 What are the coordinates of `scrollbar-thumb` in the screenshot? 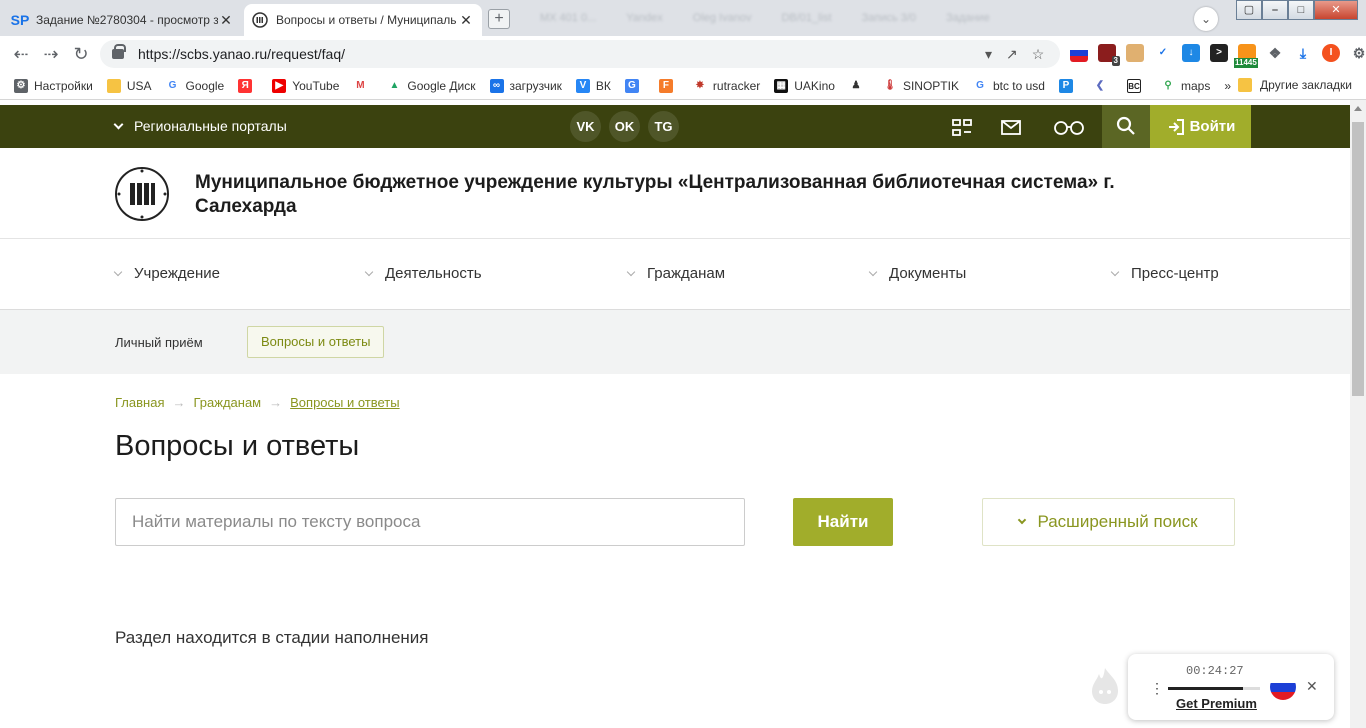 It's located at (1358, 259).